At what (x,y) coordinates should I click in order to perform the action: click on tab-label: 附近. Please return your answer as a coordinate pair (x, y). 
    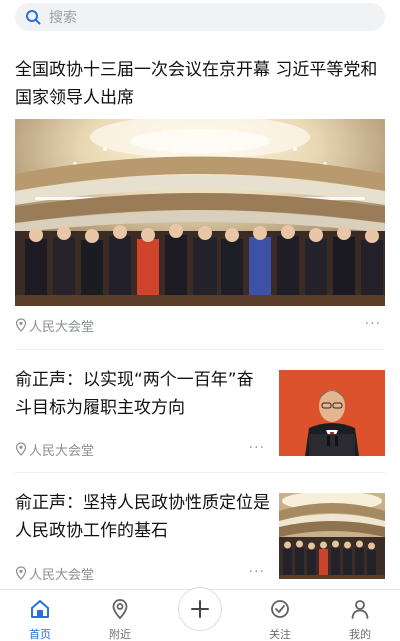
    Looking at the image, I should click on (120, 634).